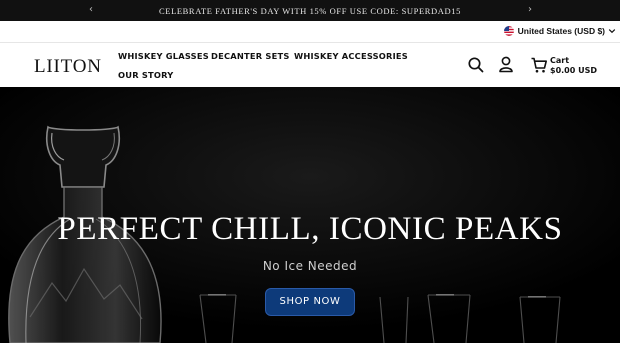  What do you see at coordinates (310, 302) in the screenshot?
I see `shop-now-button: SHOP NOW` at bounding box center [310, 302].